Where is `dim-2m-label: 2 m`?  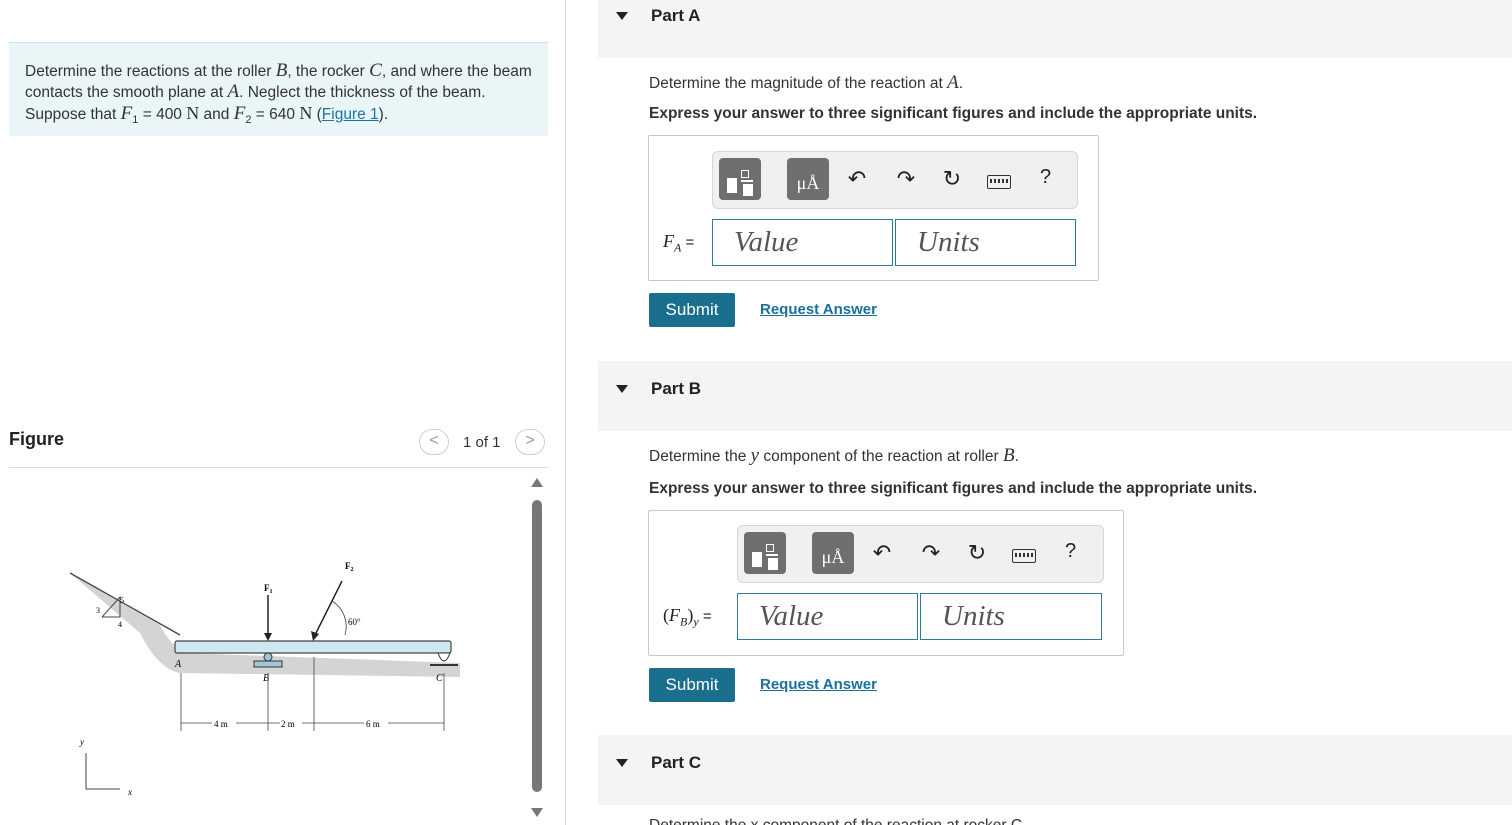
dim-2m-label: 2 m is located at coordinates (288, 724).